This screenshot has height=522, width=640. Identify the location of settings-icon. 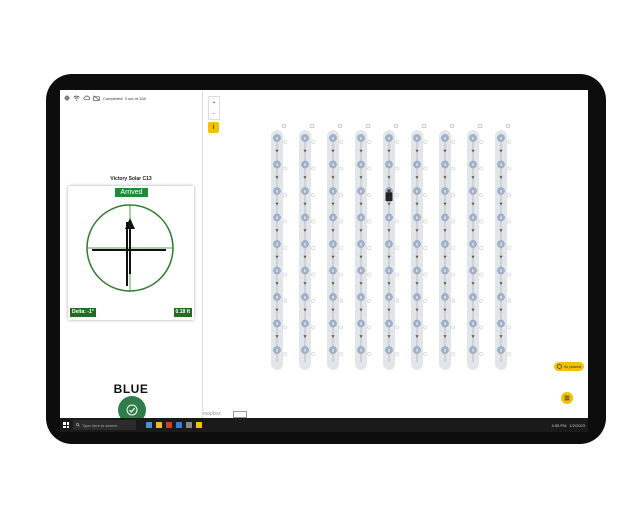
(189, 425).